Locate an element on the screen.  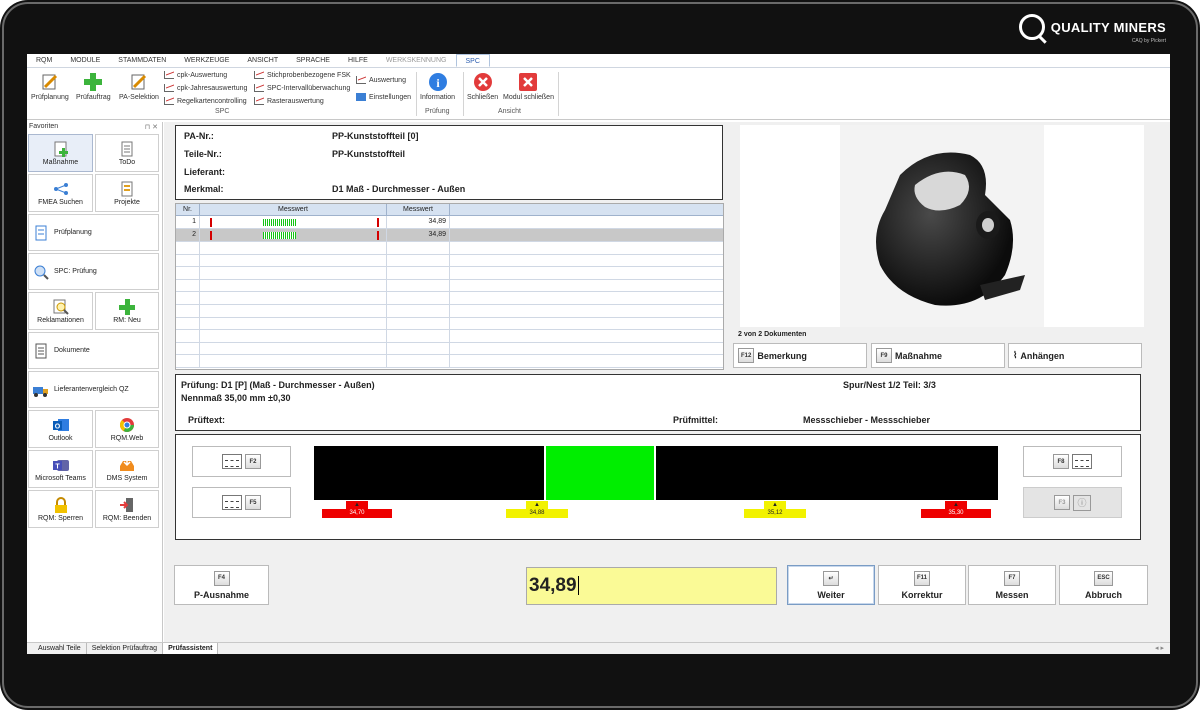
fav-rmneu-label: RM: Neu is located at coordinates (127, 320).